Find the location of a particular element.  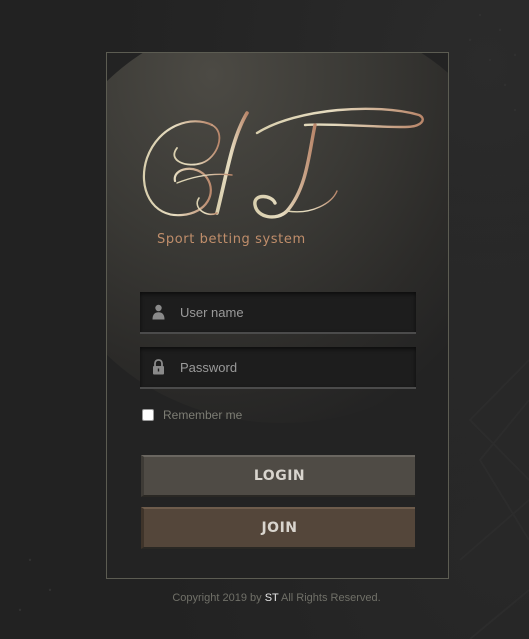

username-input is located at coordinates (292, 312).